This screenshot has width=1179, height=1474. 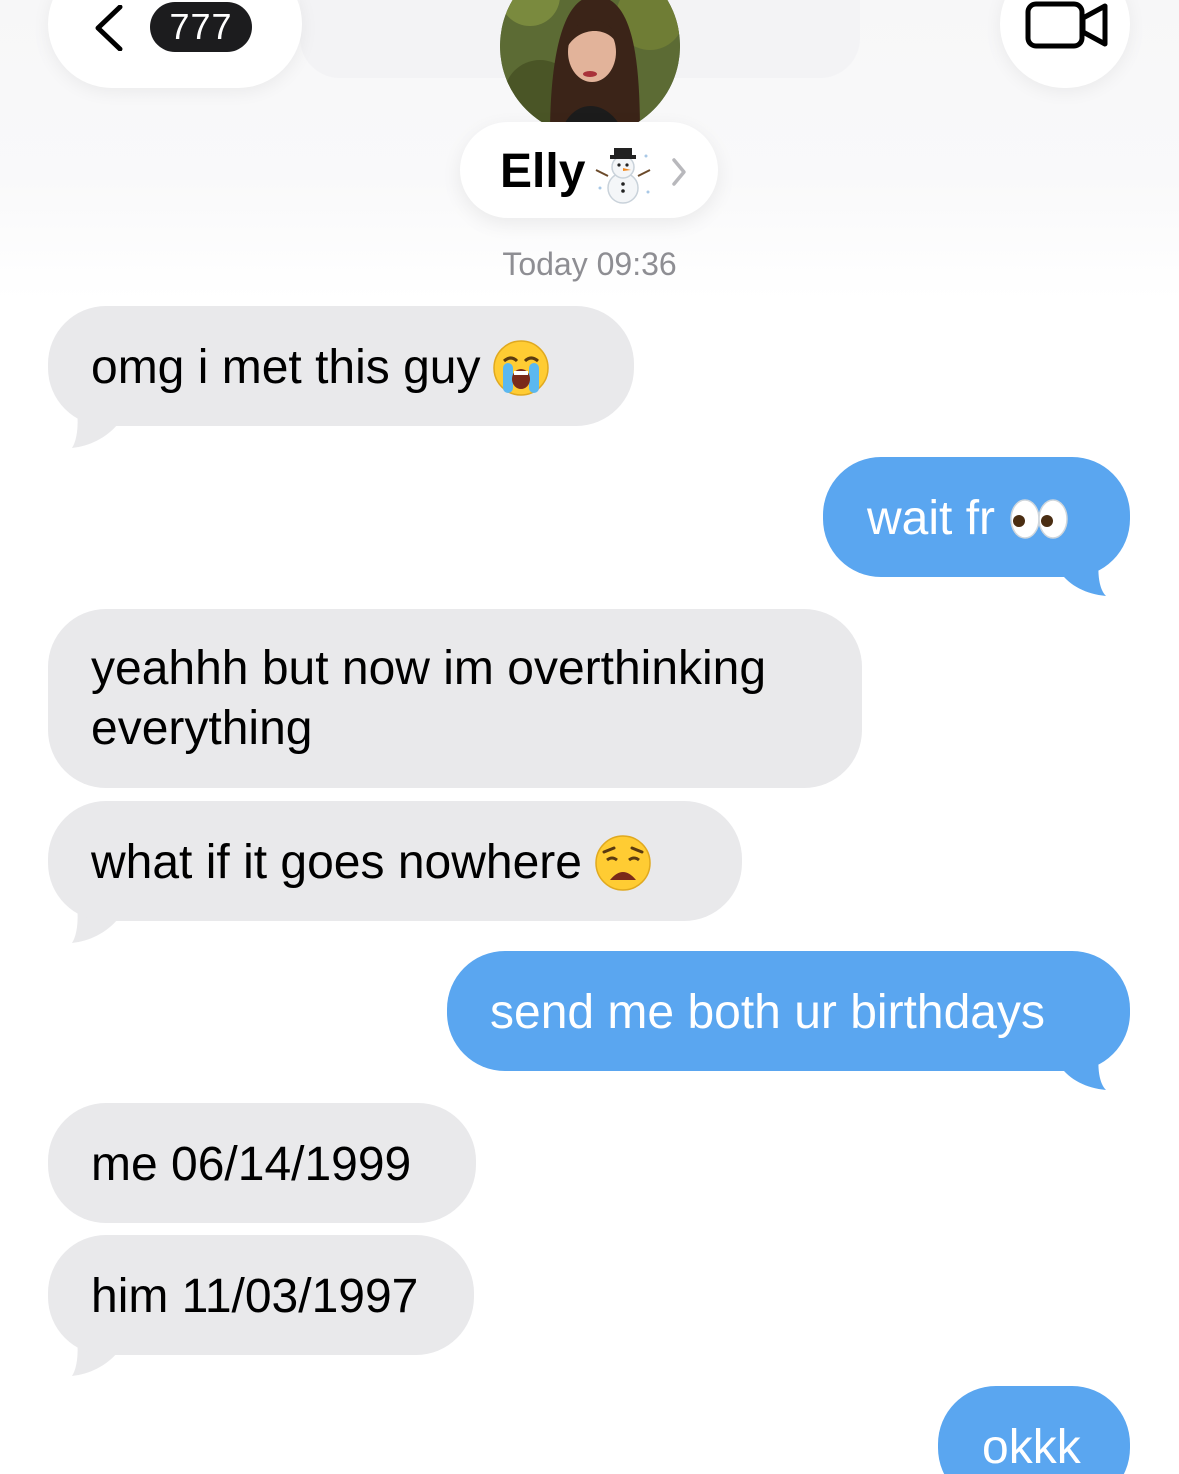 I want to click on message-text-line: yeahhh but now im overthinking, so click(x=429, y=668).